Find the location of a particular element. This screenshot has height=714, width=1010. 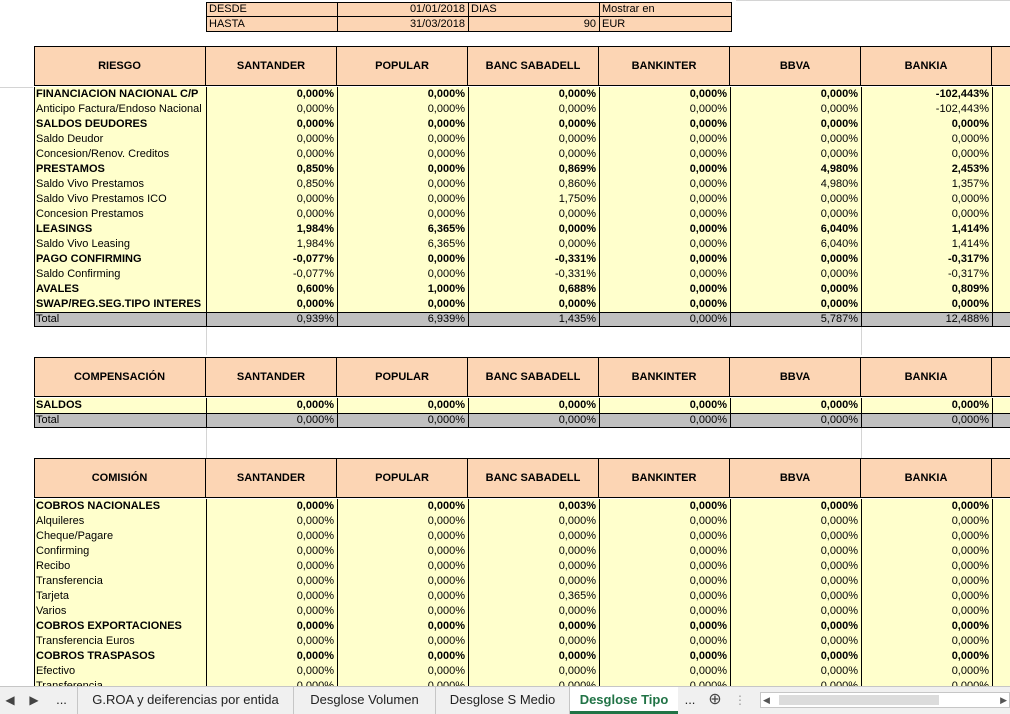

riesgo-total-value: 1,435% is located at coordinates (533, 319).